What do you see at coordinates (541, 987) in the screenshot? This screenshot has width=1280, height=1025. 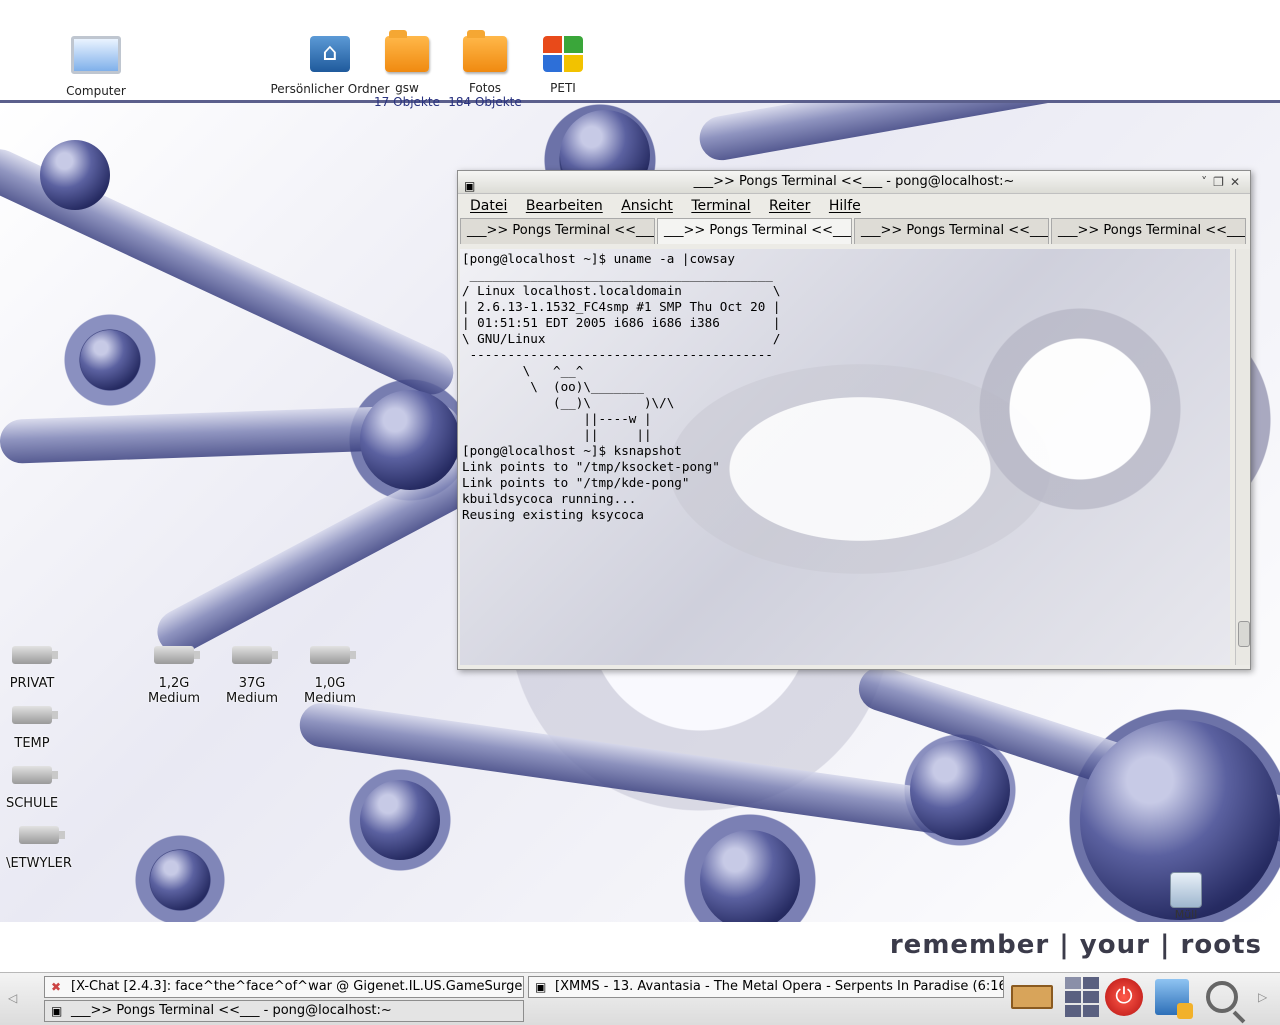 I see `xmms-icon: ▣` at bounding box center [541, 987].